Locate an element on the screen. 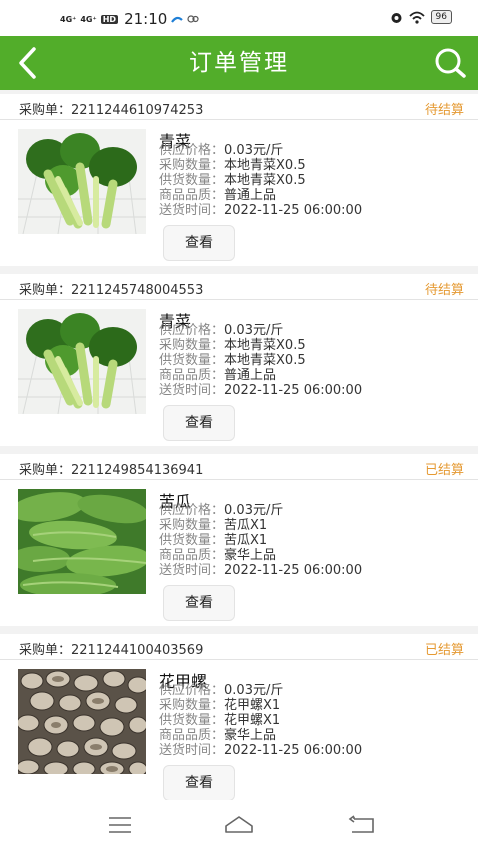  wifi-icon is located at coordinates (416, 17).